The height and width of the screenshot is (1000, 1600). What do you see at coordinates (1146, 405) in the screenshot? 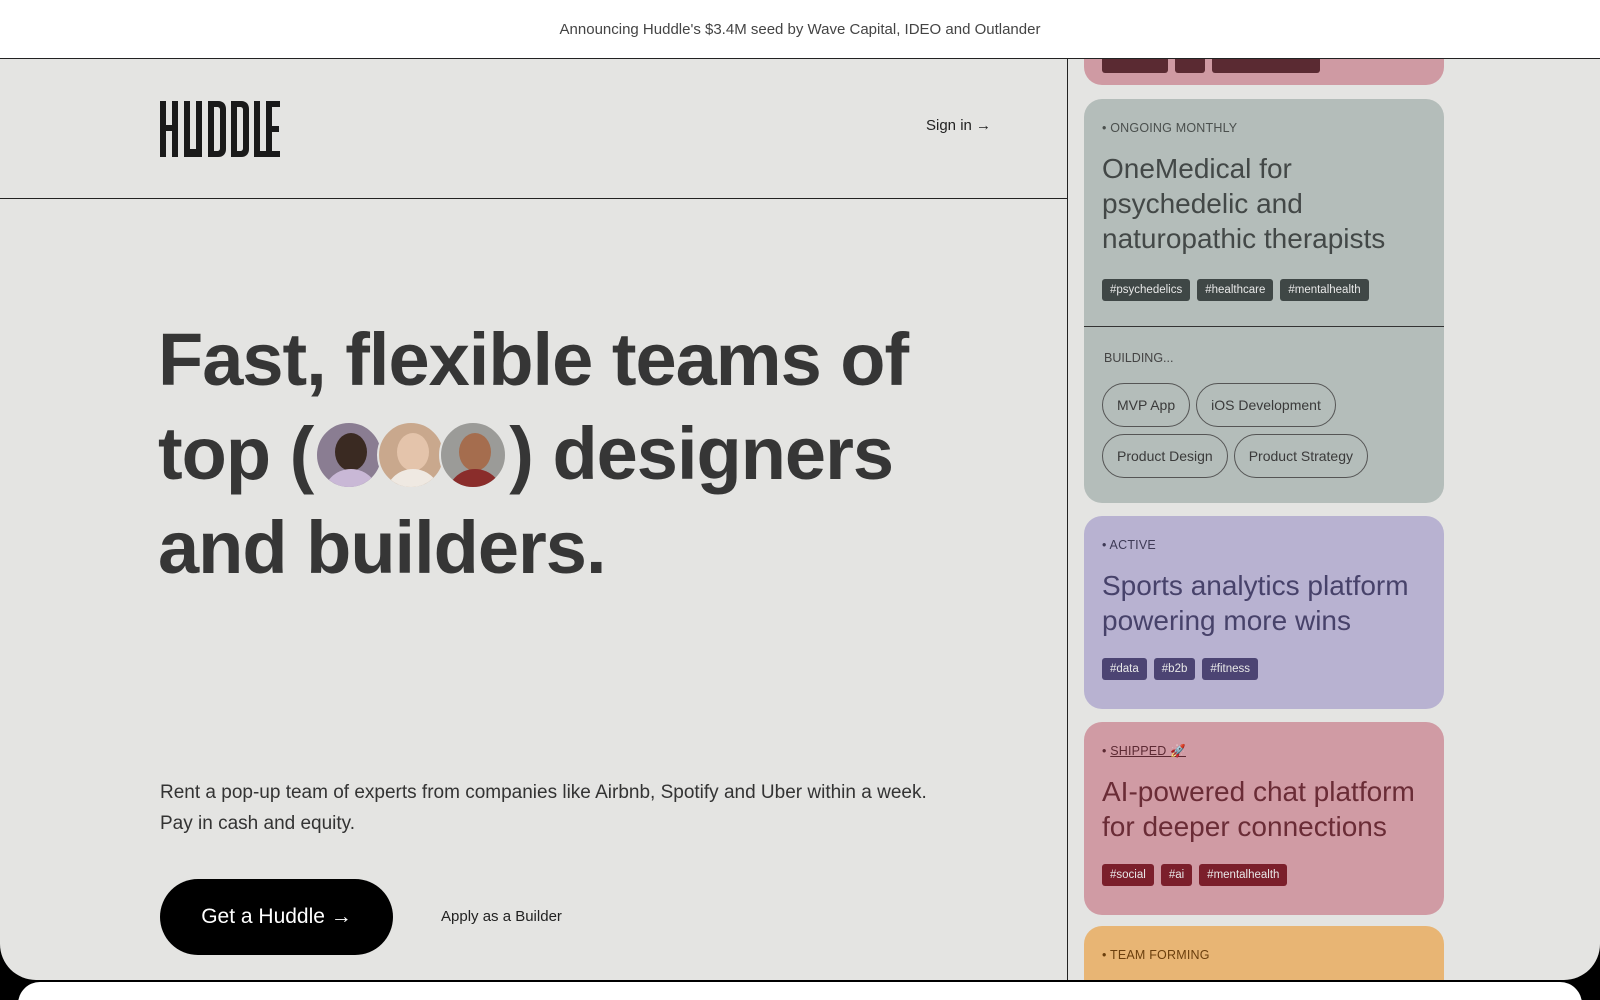
I see `chip-mvp-app: MVP App` at bounding box center [1146, 405].